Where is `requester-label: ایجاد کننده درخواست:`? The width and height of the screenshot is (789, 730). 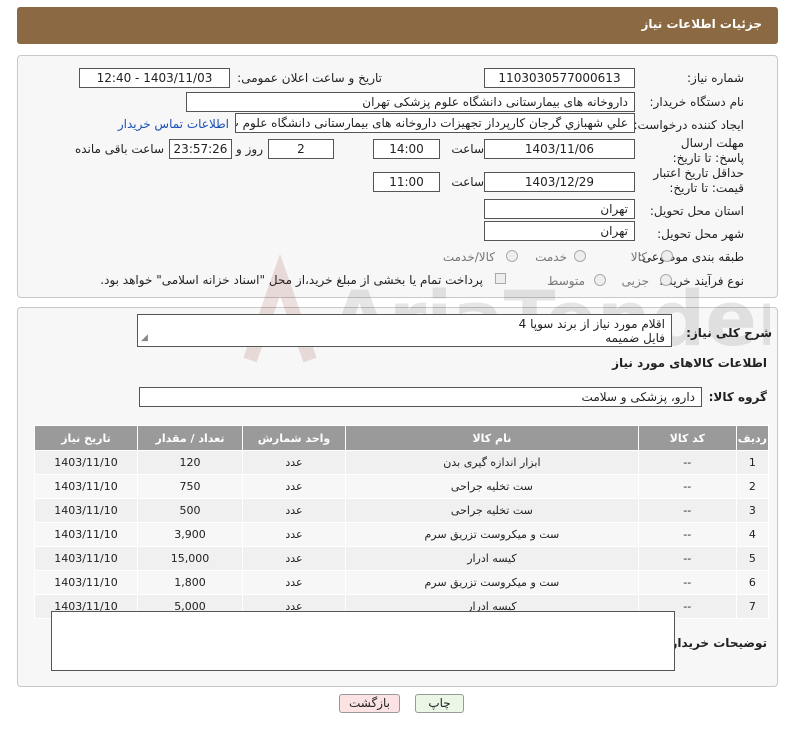
requester-label: ایجاد کننده درخواست: is located at coordinates (688, 125).